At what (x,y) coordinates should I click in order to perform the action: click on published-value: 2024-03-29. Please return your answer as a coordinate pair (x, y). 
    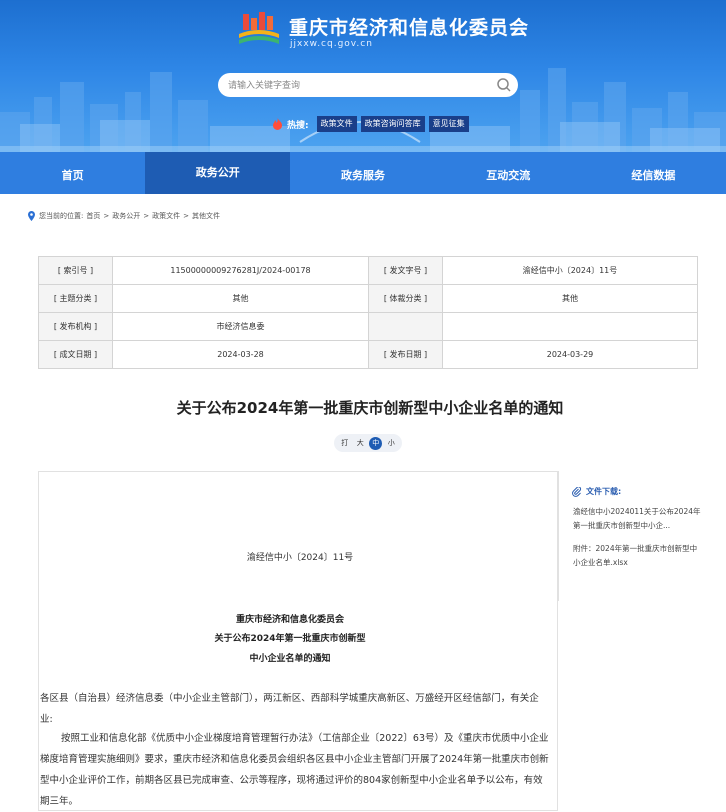
    Looking at the image, I should click on (570, 354).